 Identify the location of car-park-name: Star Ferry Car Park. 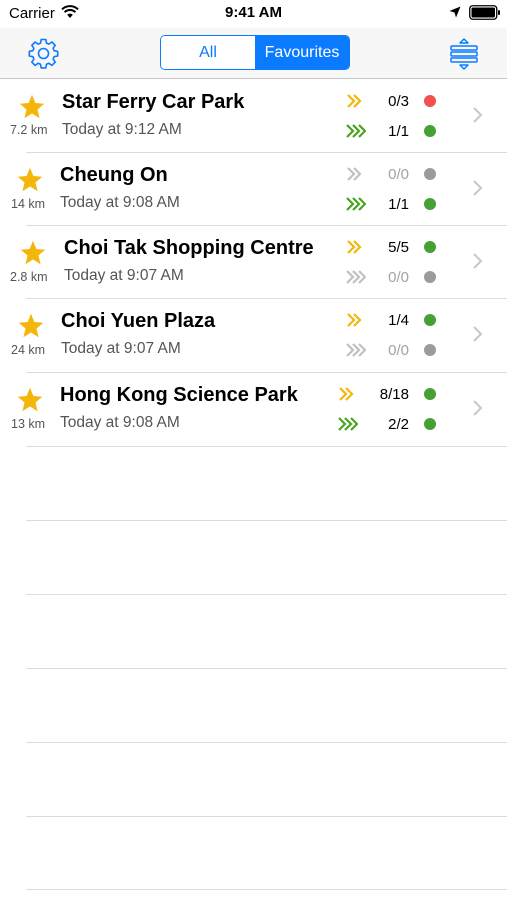
(153, 102).